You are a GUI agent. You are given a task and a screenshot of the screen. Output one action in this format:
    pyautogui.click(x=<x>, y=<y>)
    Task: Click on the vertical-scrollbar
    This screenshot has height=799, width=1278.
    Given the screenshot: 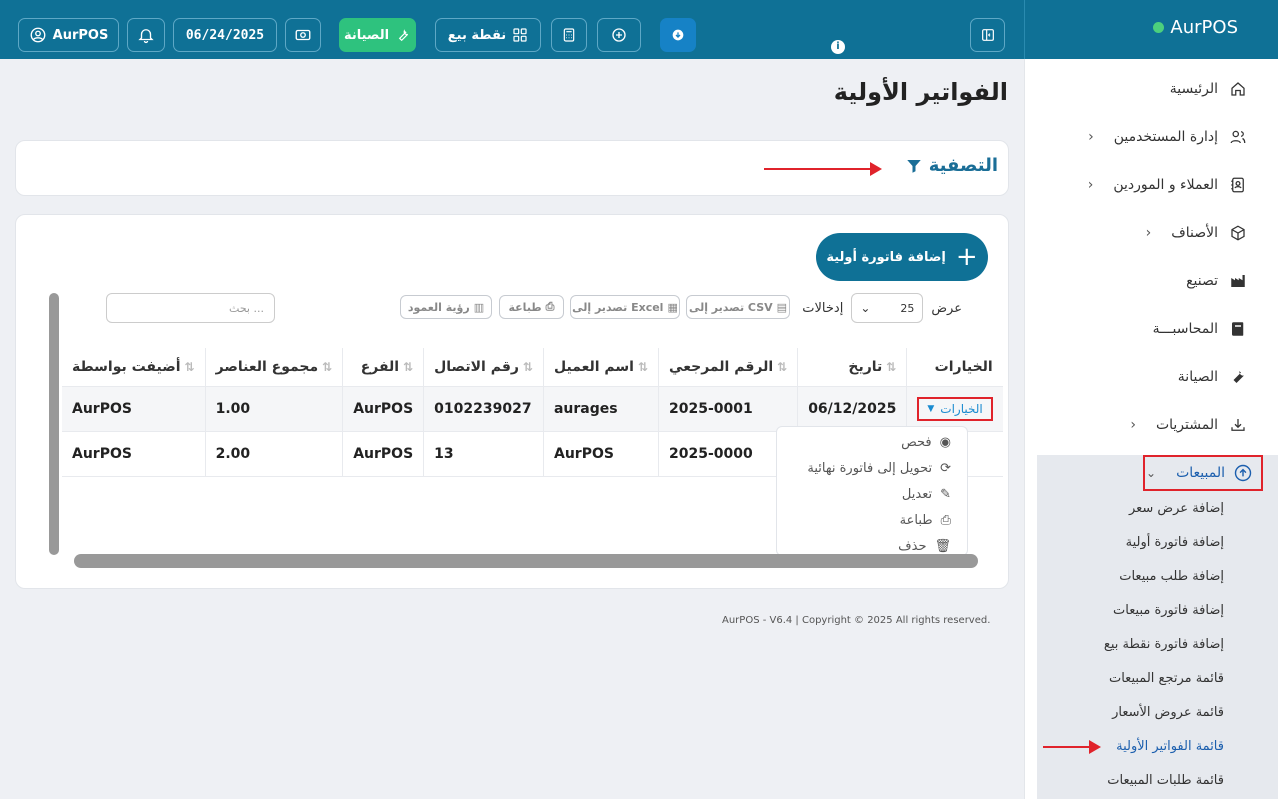 What is the action you would take?
    pyautogui.click(x=54, y=424)
    